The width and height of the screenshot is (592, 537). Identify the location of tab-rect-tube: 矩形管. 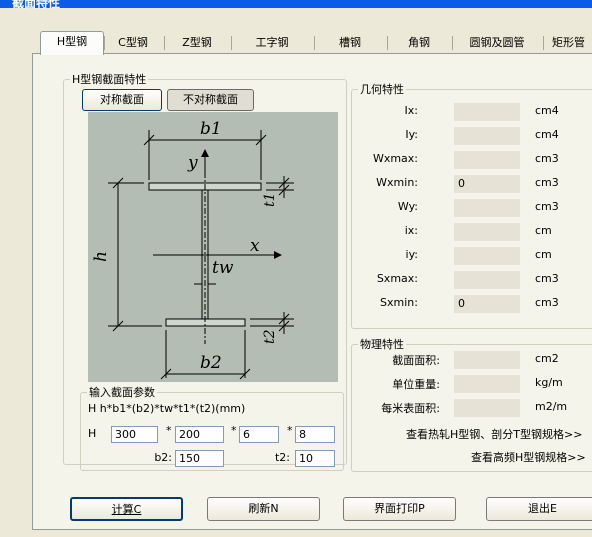
(572, 43).